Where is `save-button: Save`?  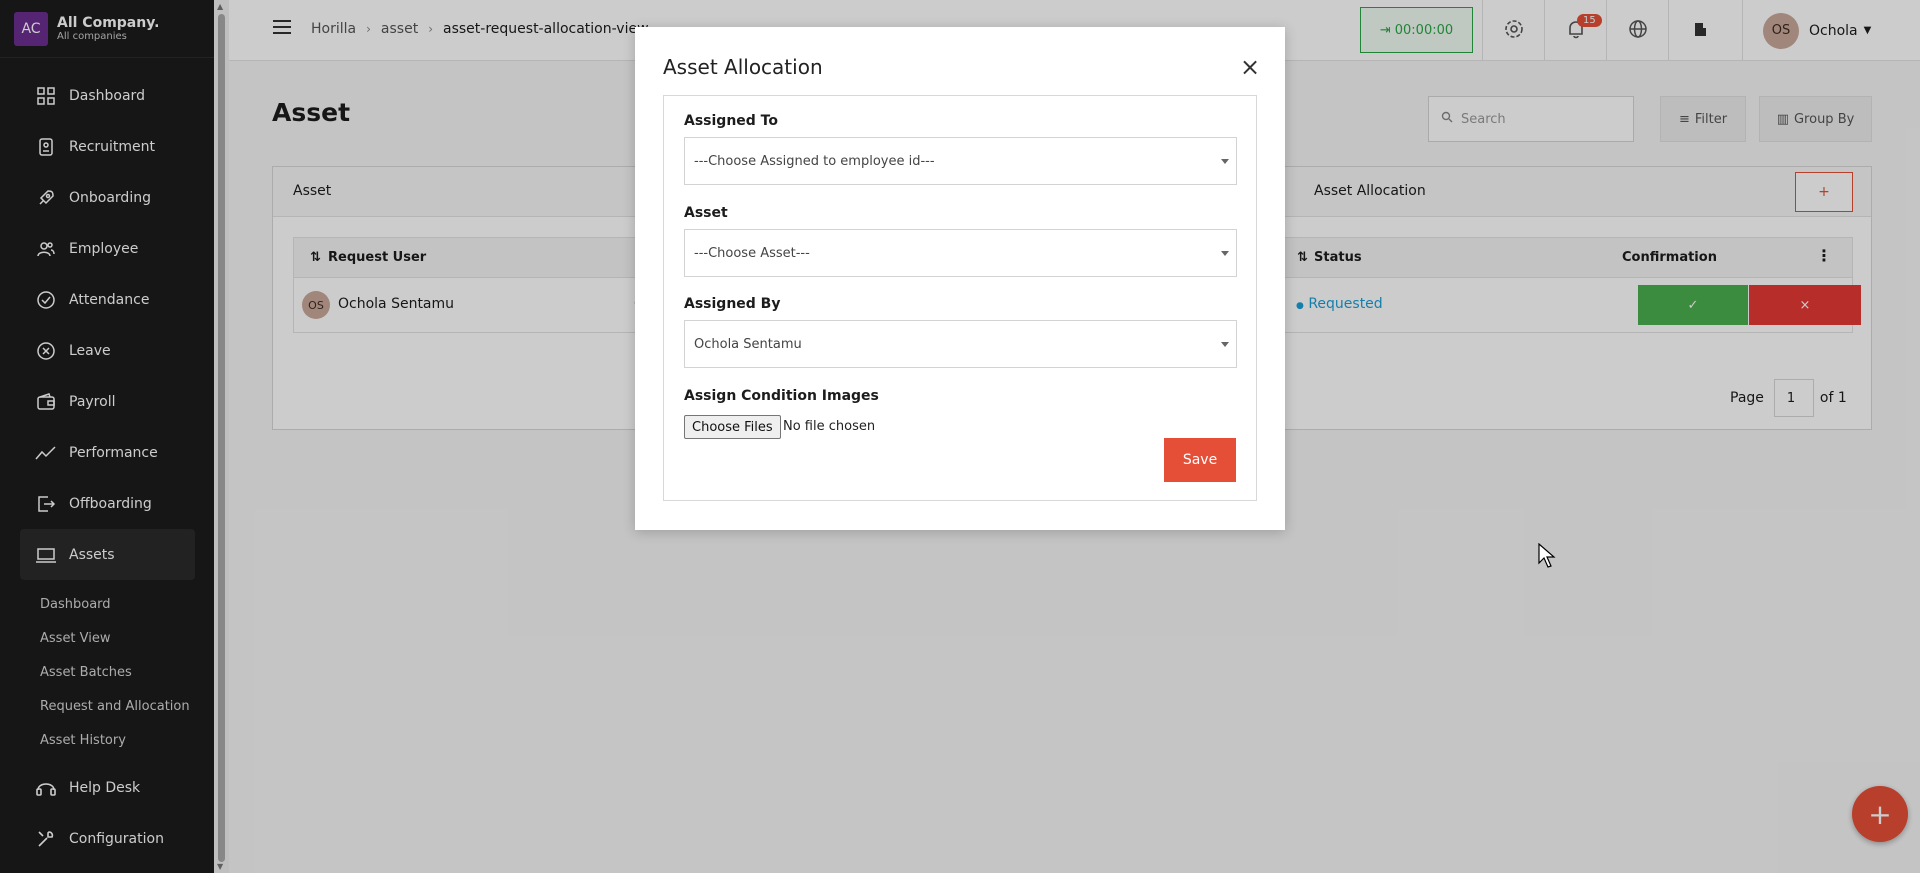 save-button: Save is located at coordinates (1200, 460).